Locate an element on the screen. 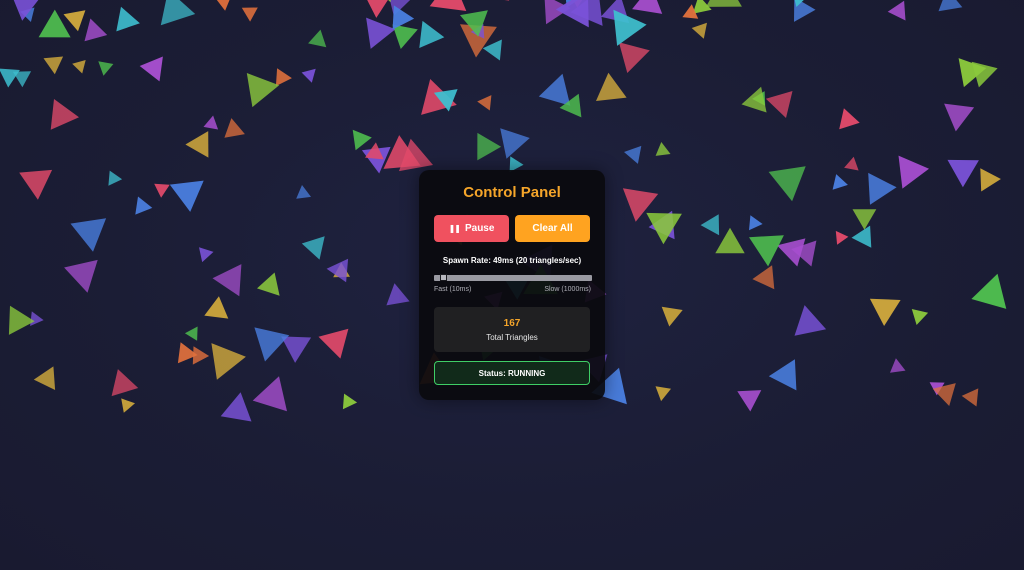  status-label: Status: RUNNING is located at coordinates (512, 373).